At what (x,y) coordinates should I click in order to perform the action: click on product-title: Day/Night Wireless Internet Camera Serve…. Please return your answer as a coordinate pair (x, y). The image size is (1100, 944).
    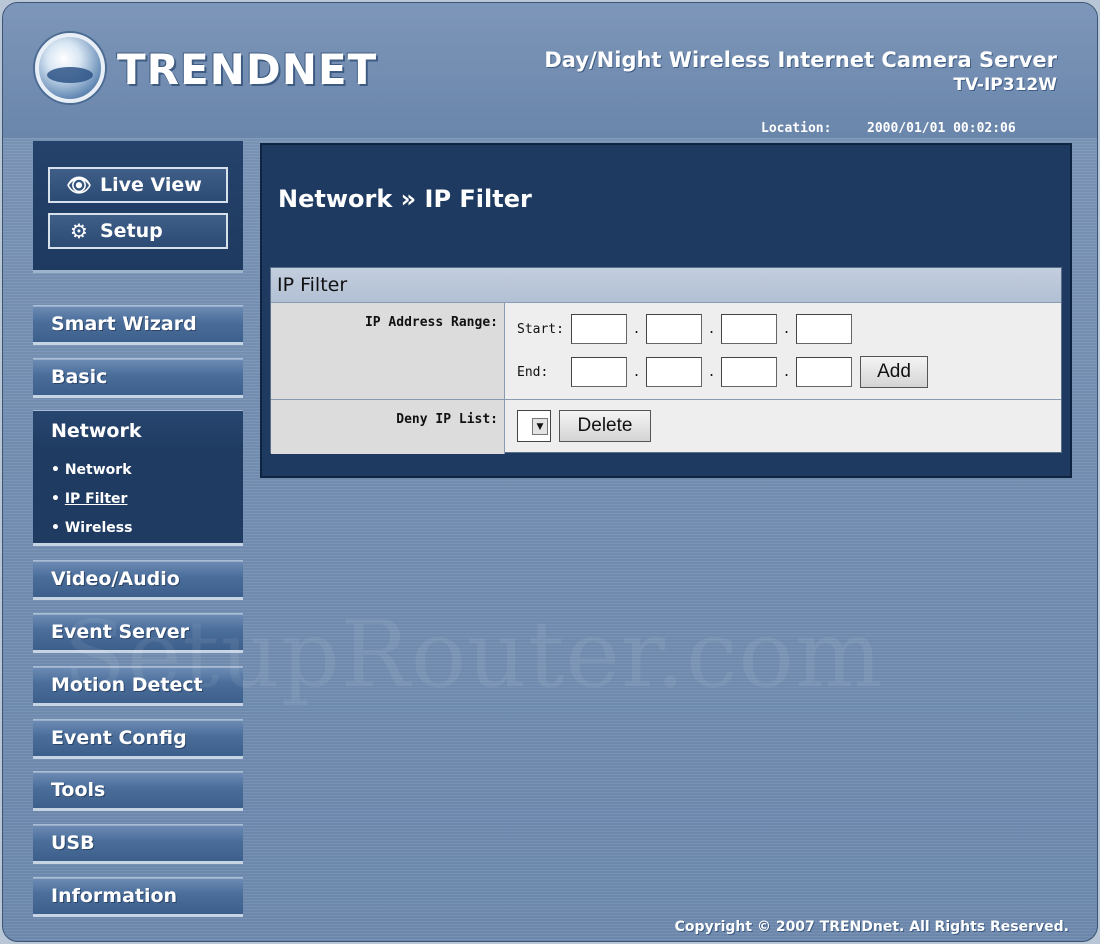
    Looking at the image, I should click on (800, 60).